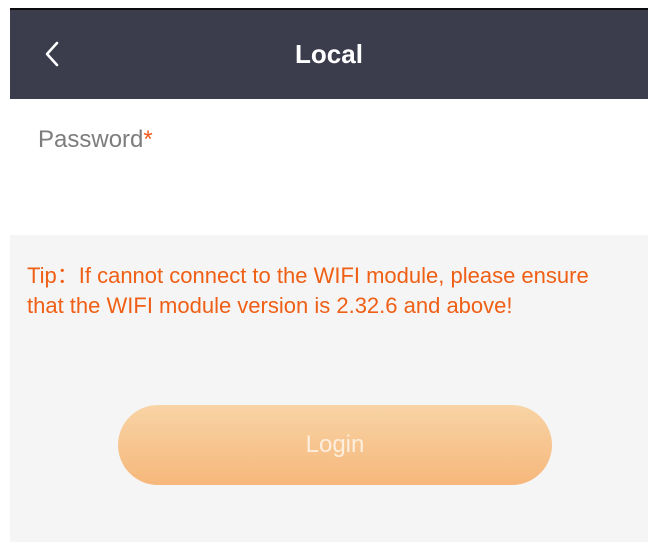  What do you see at coordinates (324, 6) in the screenshot?
I see `screen-top-edge` at bounding box center [324, 6].